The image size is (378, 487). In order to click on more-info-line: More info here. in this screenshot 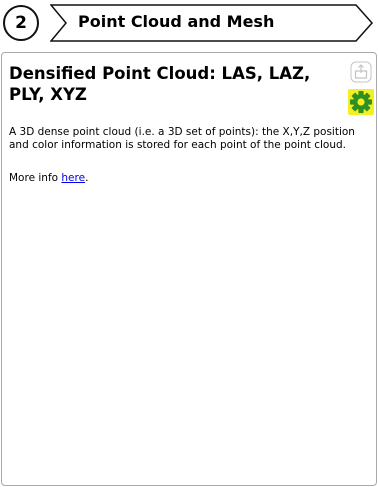, I will do `click(48, 178)`.